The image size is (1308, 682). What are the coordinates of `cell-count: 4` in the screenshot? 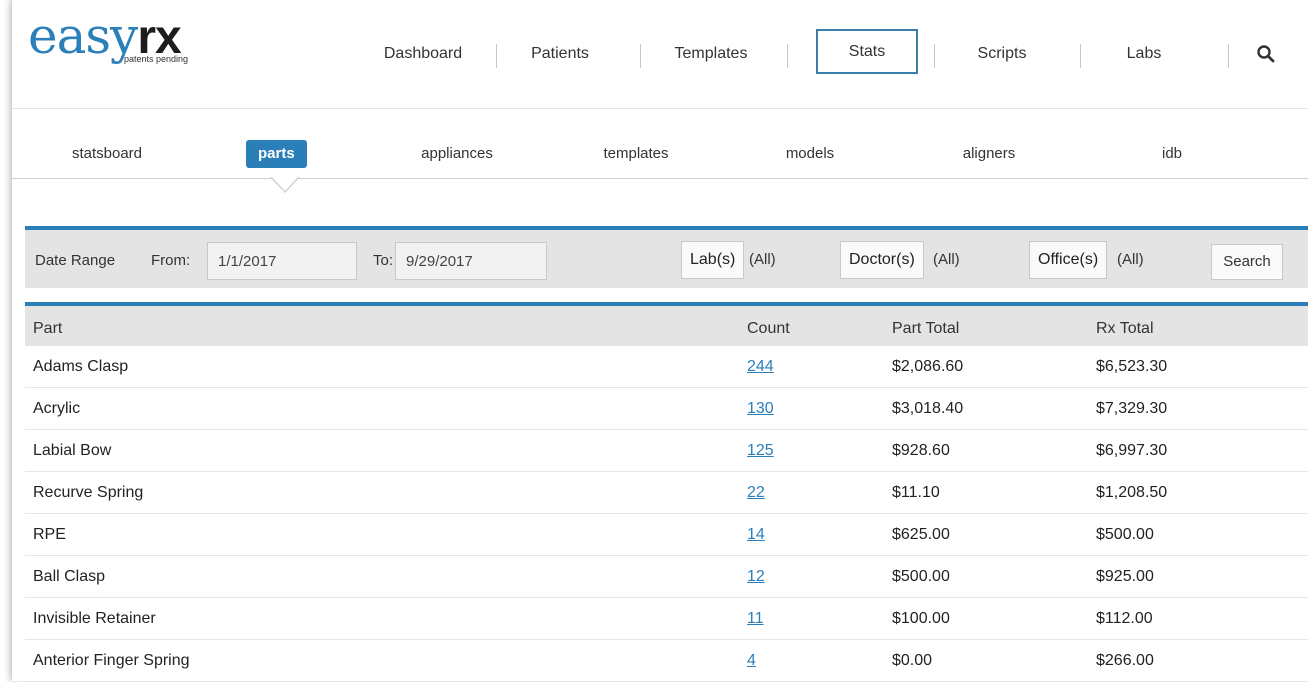 It's located at (751, 661).